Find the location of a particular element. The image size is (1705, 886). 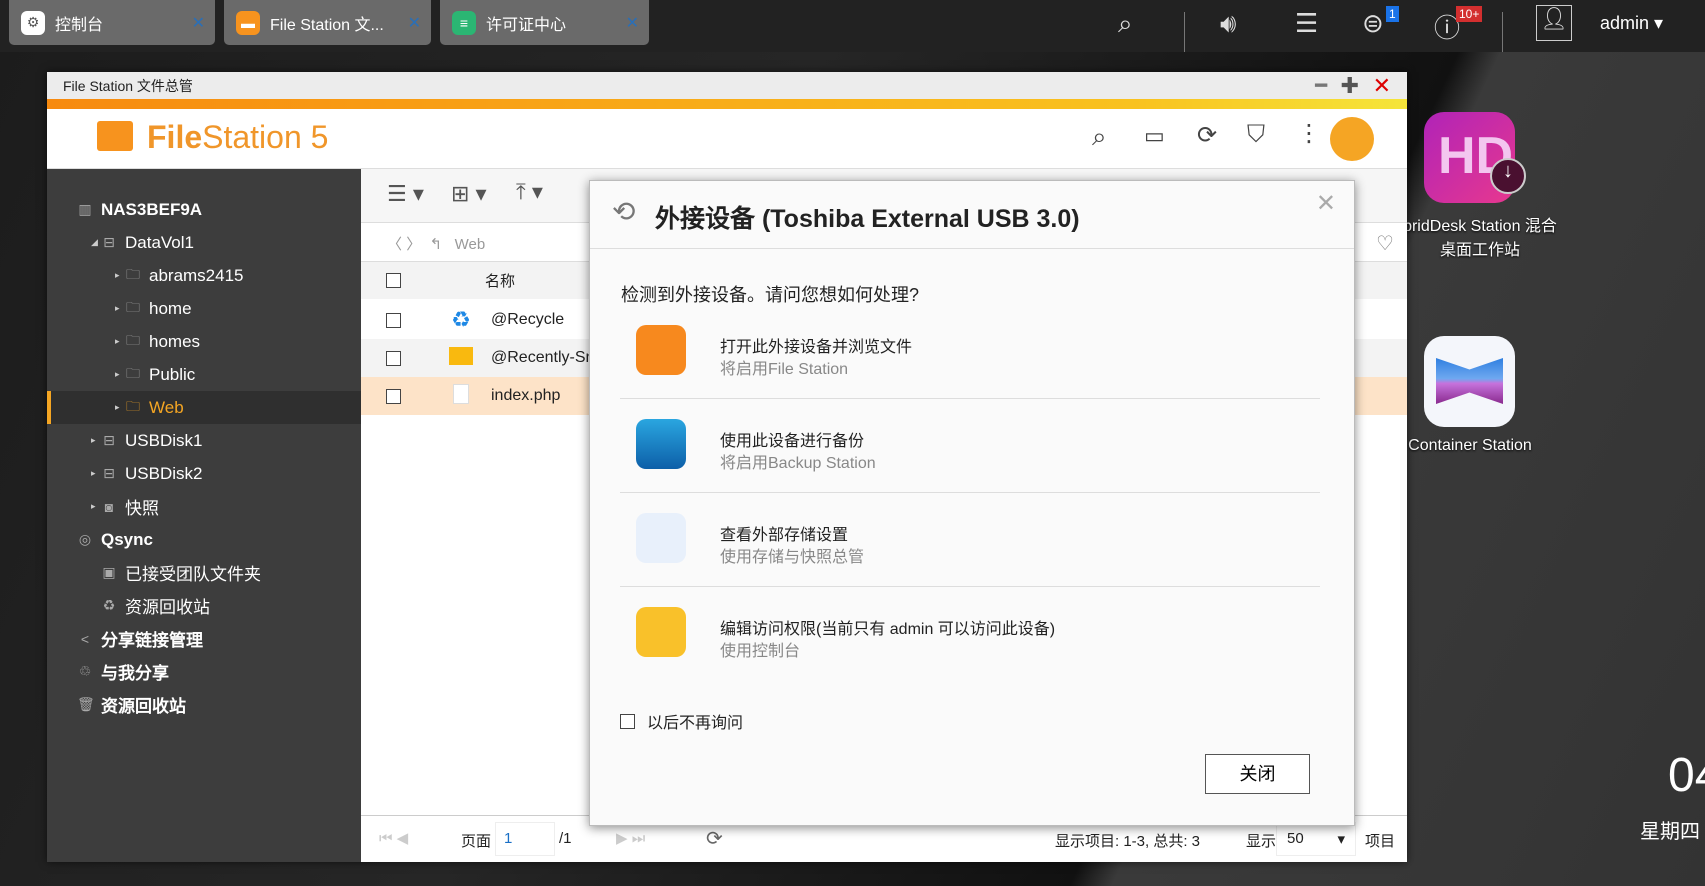

expand-arrow-icon: ◢ is located at coordinates (96, 242).